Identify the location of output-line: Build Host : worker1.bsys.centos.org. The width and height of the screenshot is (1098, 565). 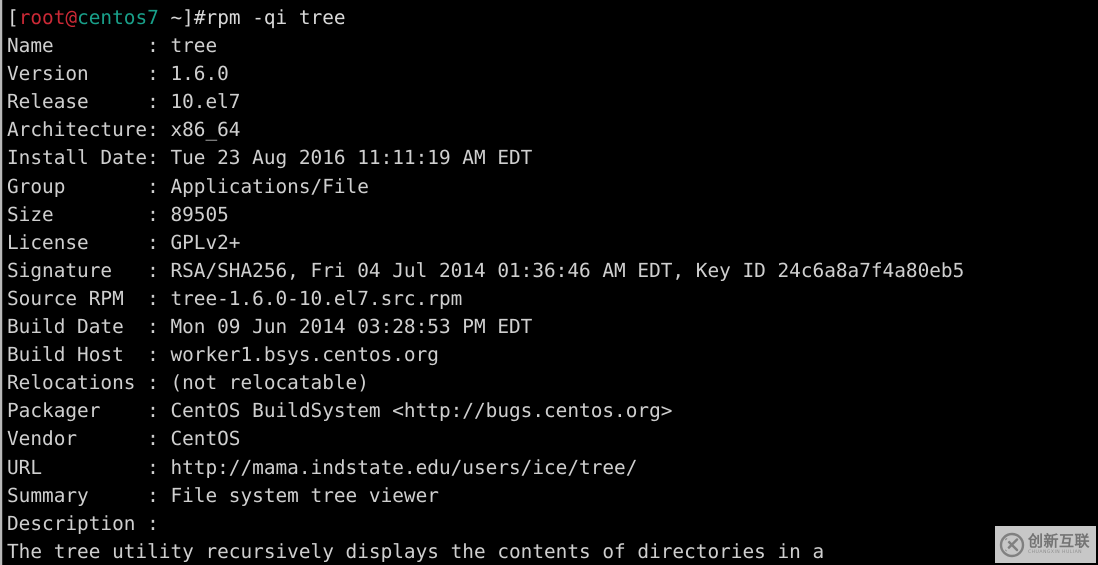
(223, 355).